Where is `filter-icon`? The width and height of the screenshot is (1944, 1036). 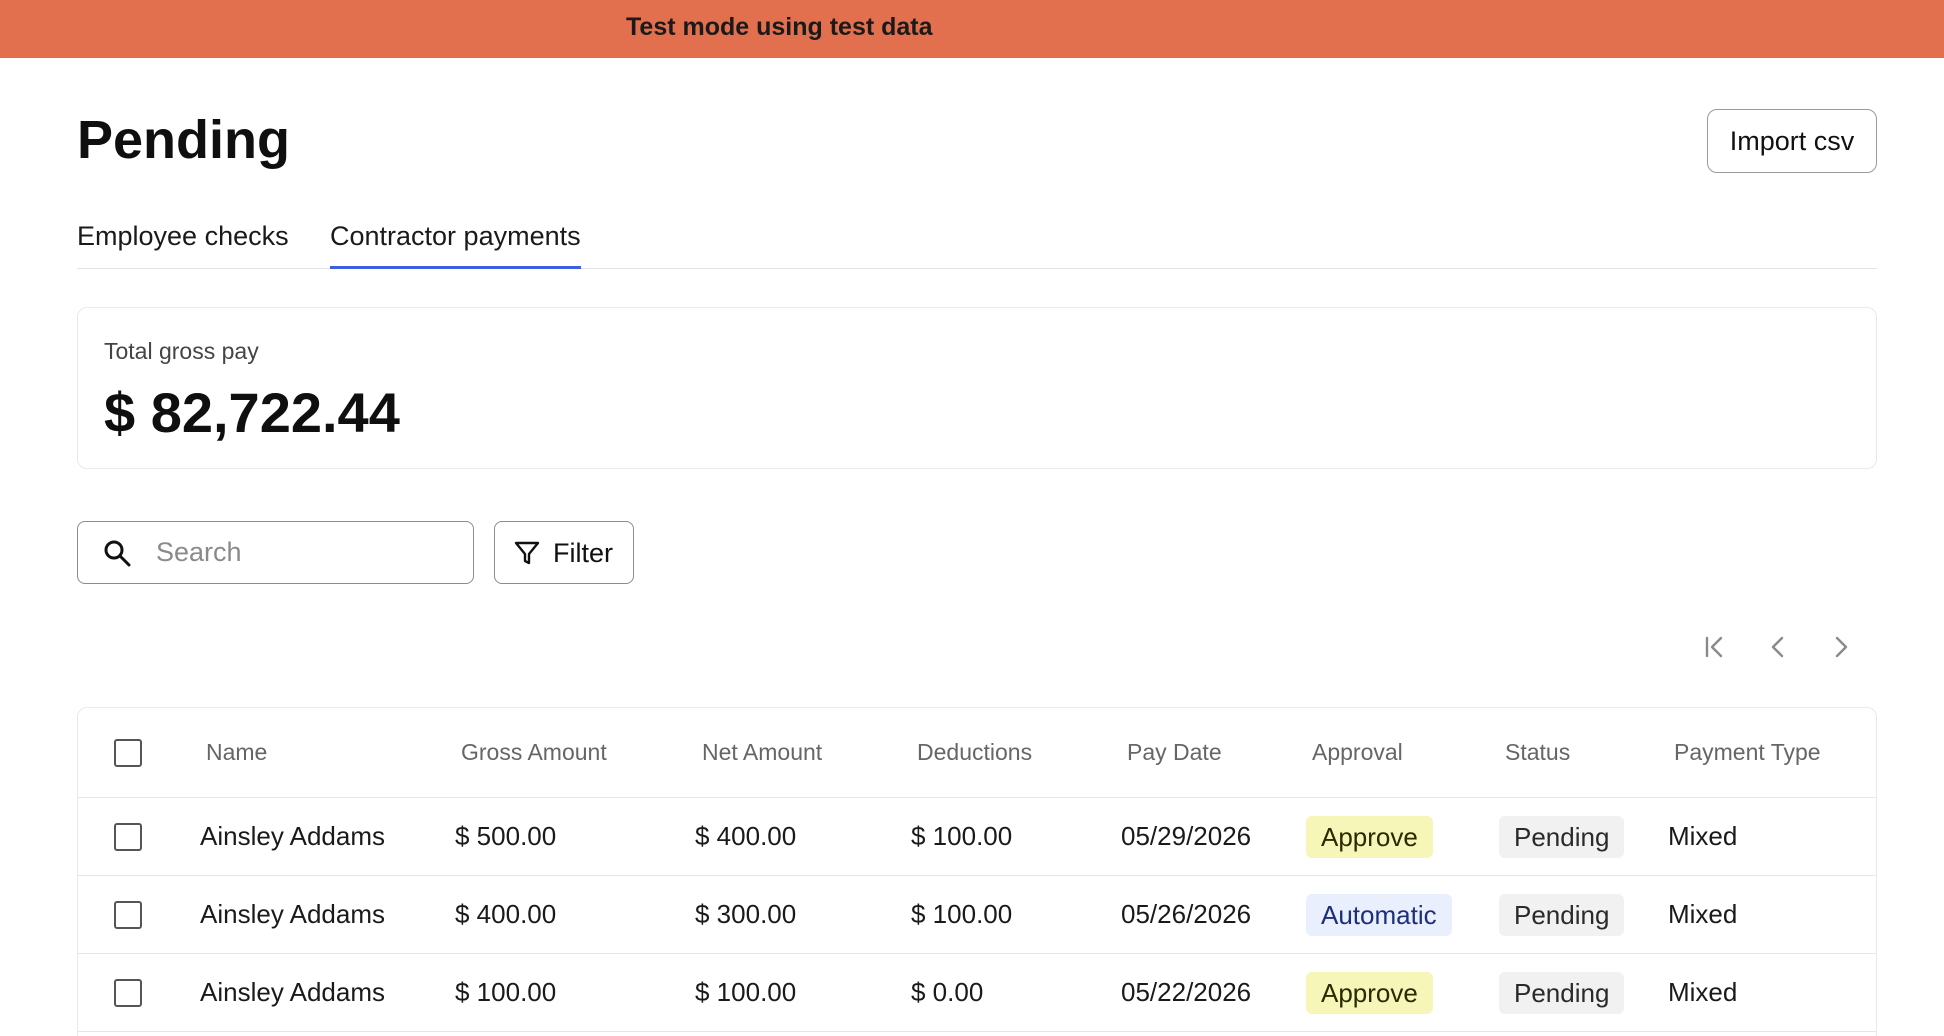
filter-icon is located at coordinates (527, 553).